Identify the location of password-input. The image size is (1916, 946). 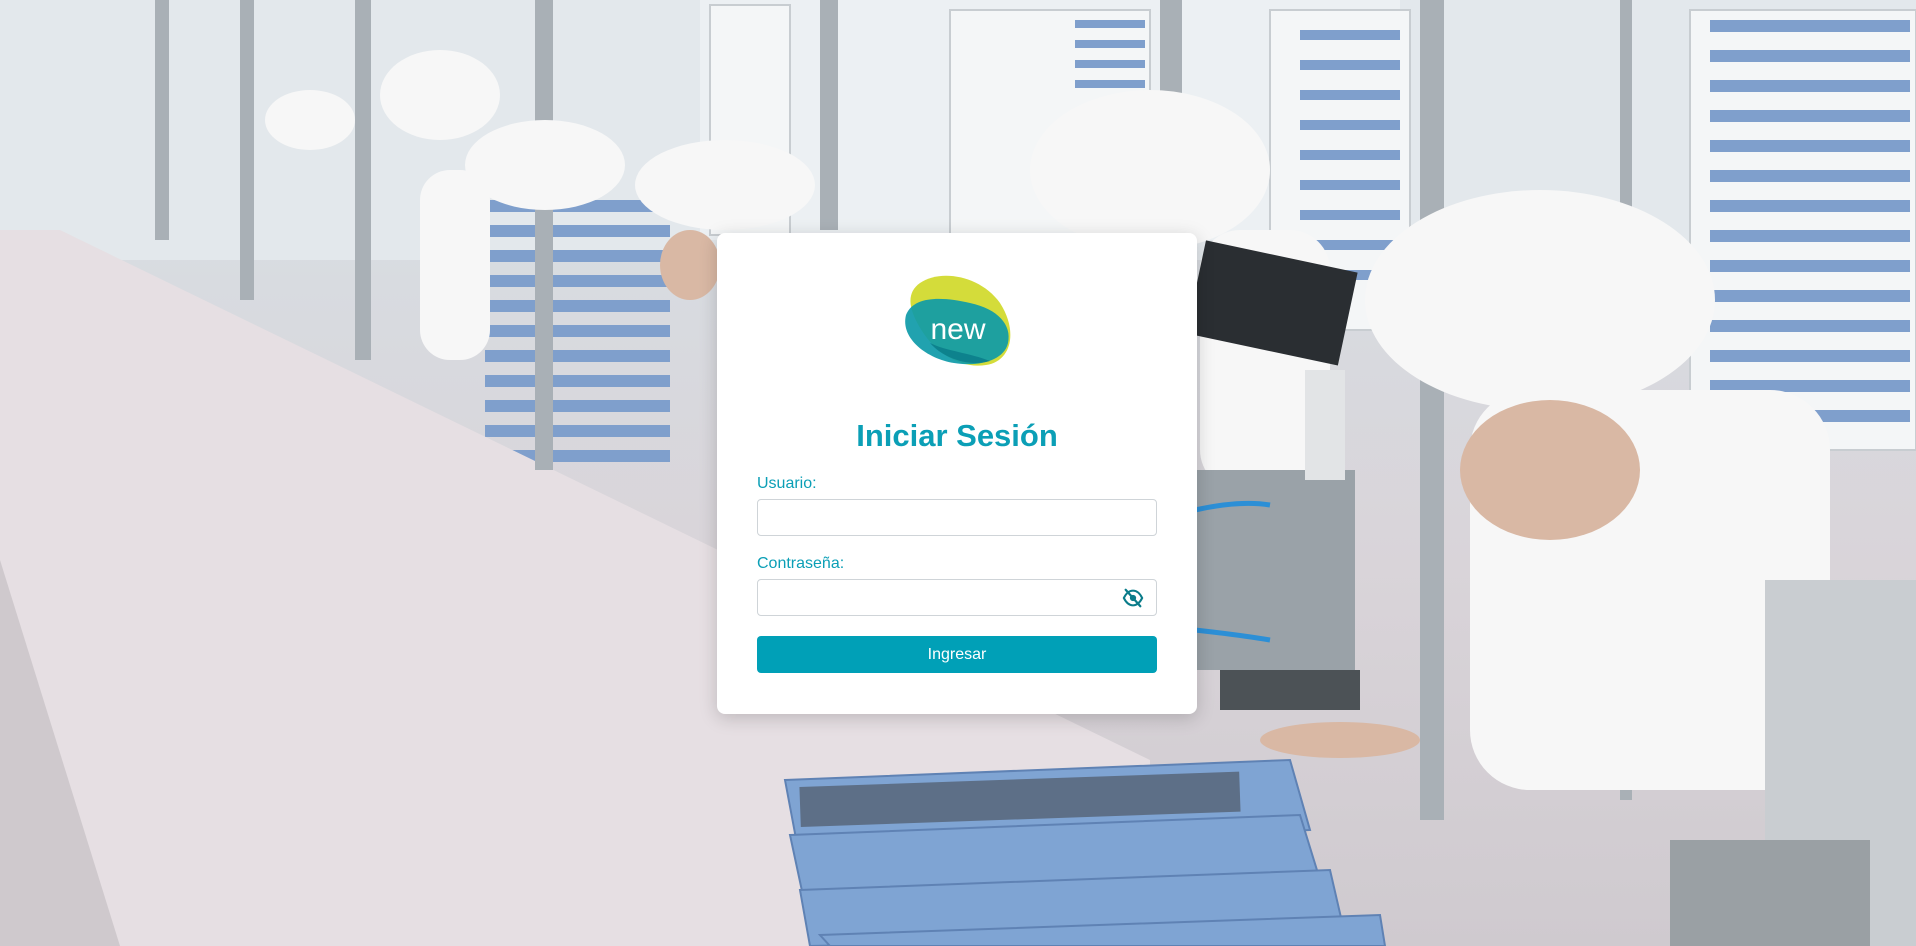
(957, 597).